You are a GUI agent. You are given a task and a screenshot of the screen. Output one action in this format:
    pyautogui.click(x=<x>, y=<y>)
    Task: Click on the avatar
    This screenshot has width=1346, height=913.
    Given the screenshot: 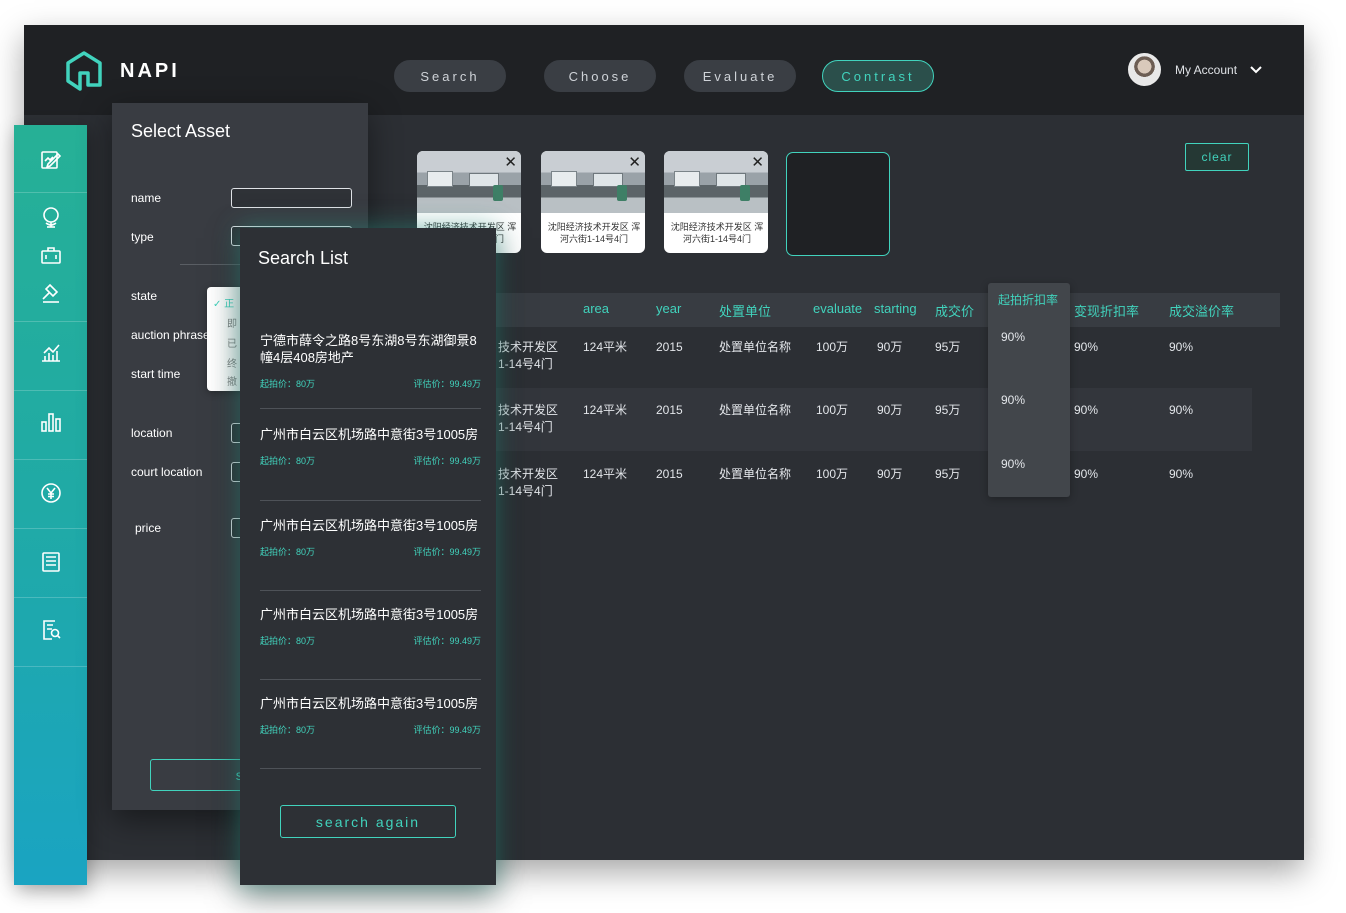 What is the action you would take?
    pyautogui.click(x=1144, y=69)
    